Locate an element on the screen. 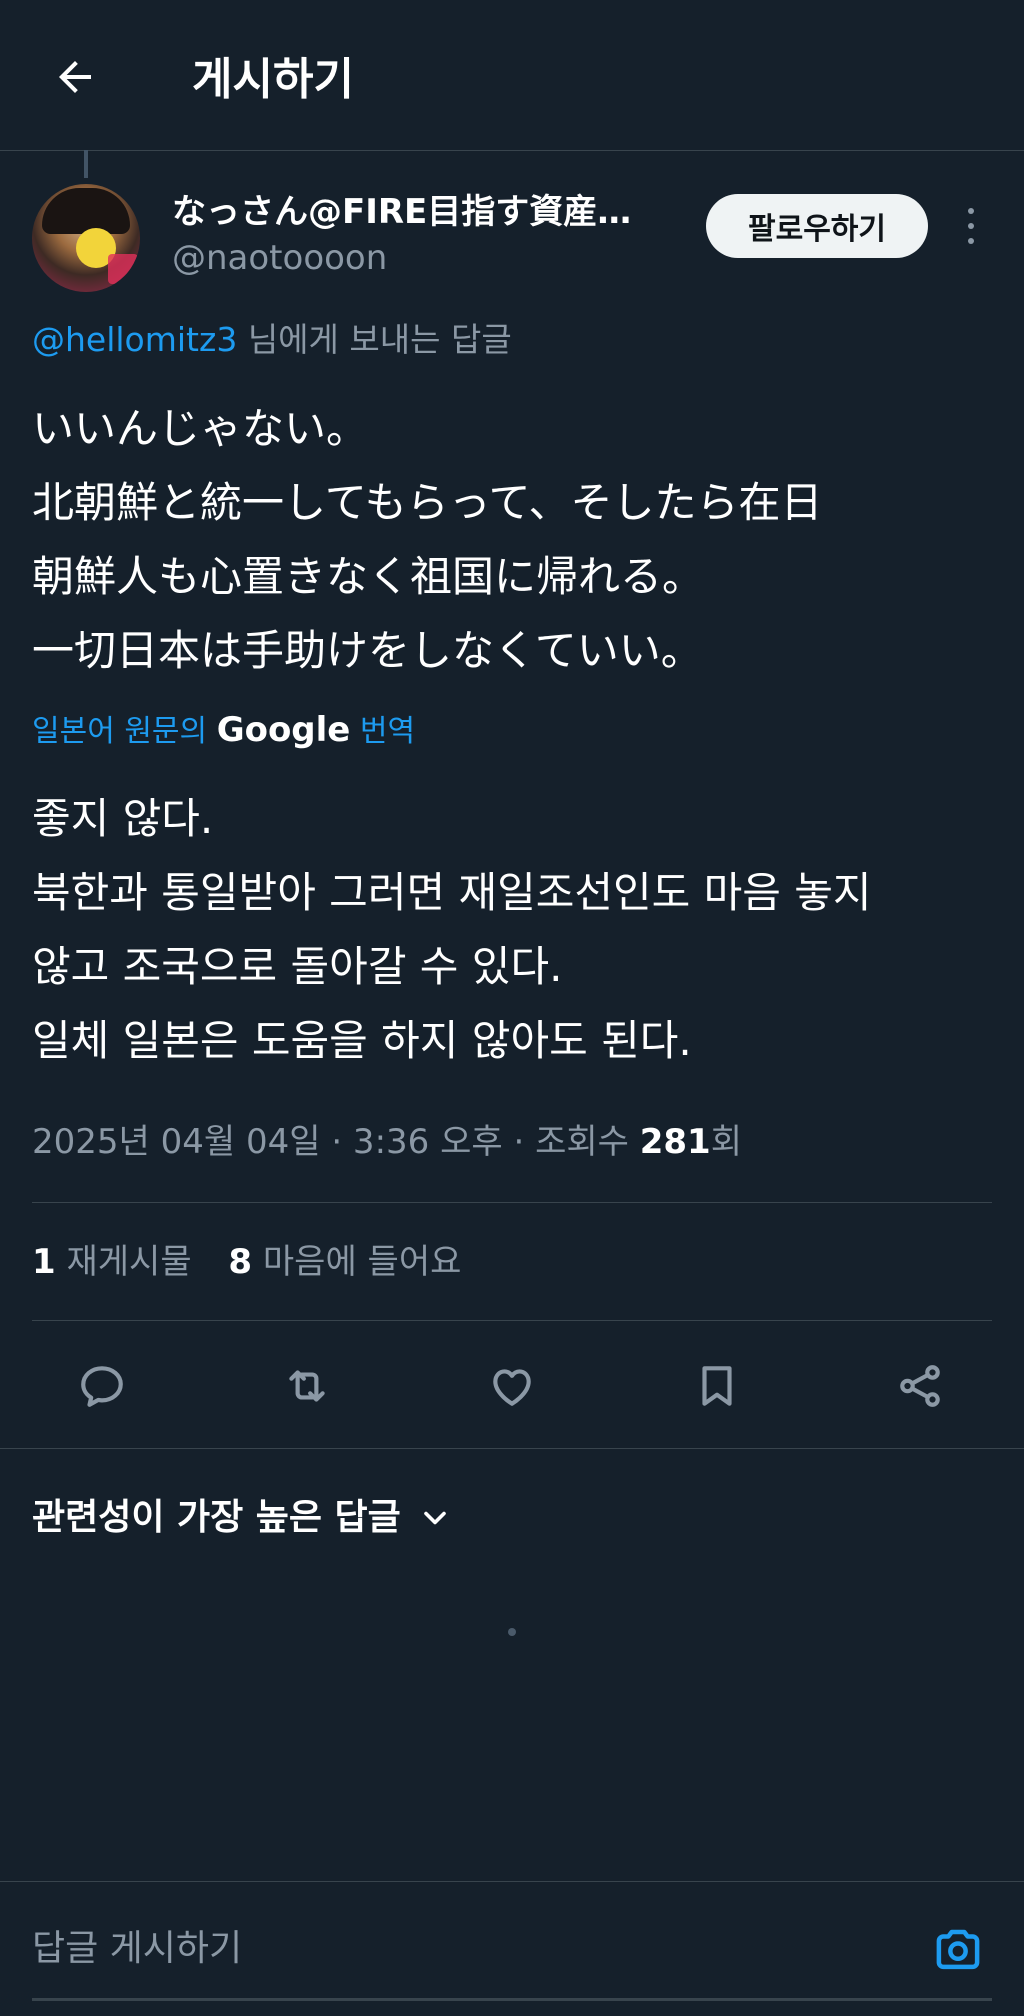  tweet-text-line: いいんじゃない。 is located at coordinates (200, 428).